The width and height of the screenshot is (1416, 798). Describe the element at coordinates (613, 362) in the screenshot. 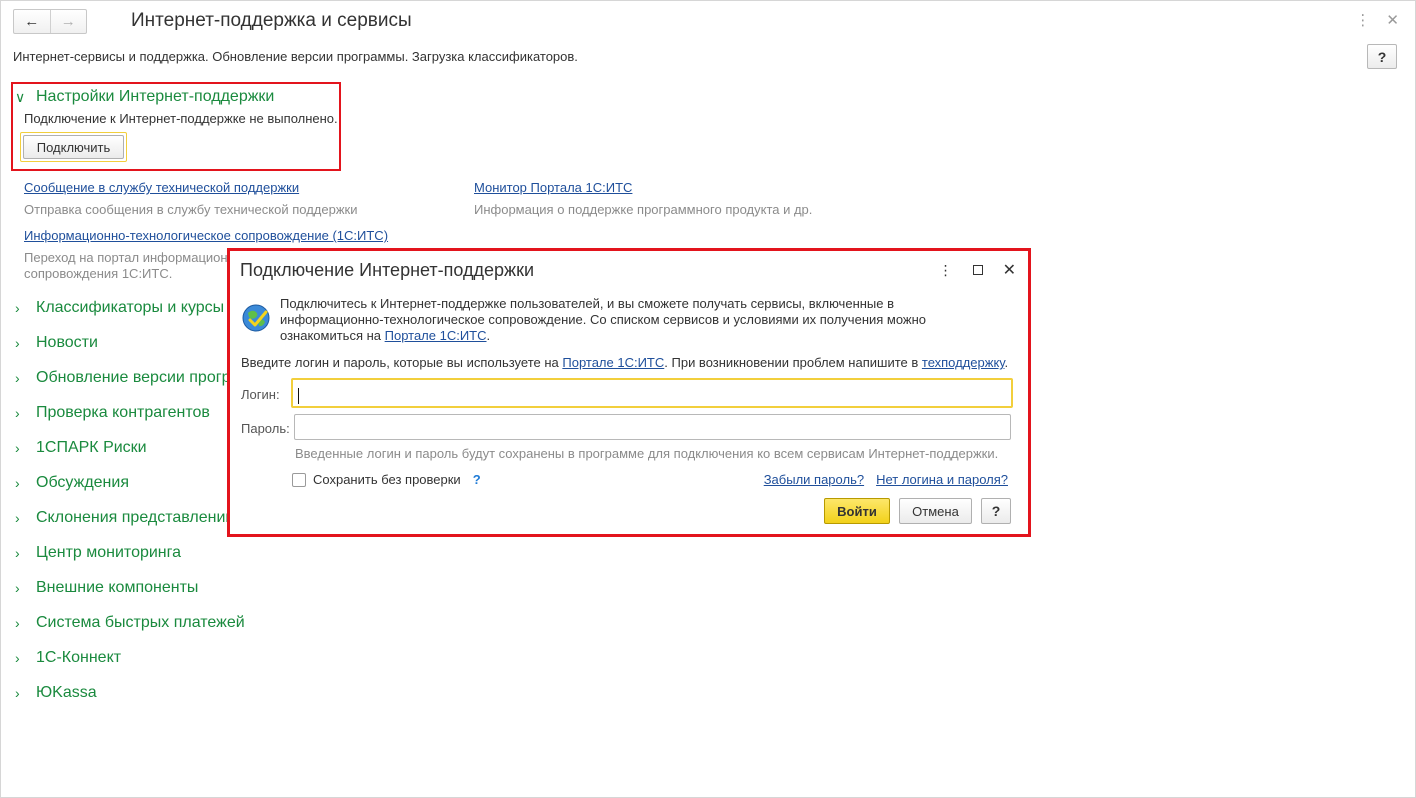

I see `hint-portal-link: Портале 1С:ИТС` at that location.